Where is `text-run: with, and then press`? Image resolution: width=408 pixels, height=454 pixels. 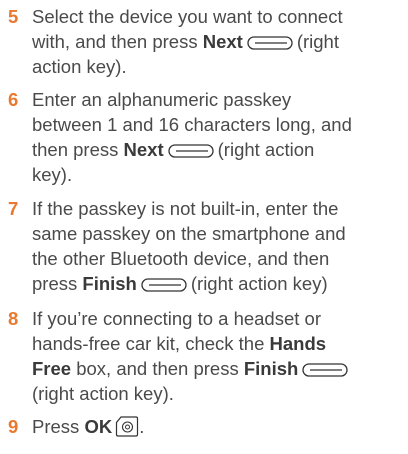 text-run: with, and then press is located at coordinates (117, 41).